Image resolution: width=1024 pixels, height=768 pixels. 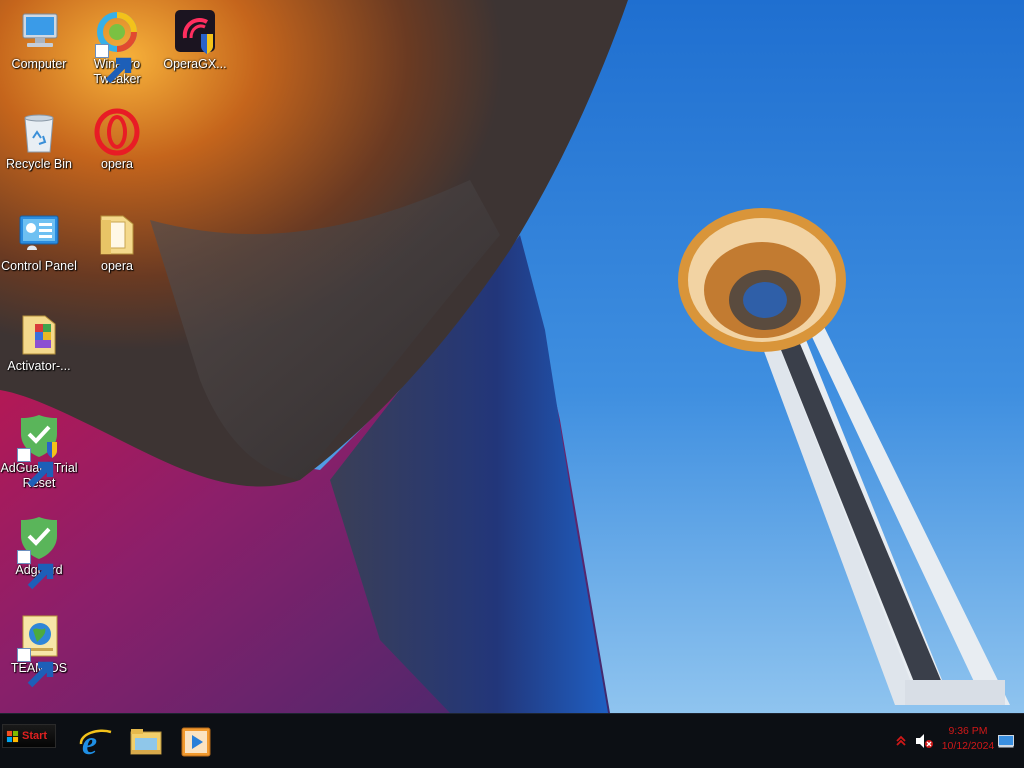 What do you see at coordinates (39, 64) in the screenshot?
I see `desktop-icon-label: Computer` at bounding box center [39, 64].